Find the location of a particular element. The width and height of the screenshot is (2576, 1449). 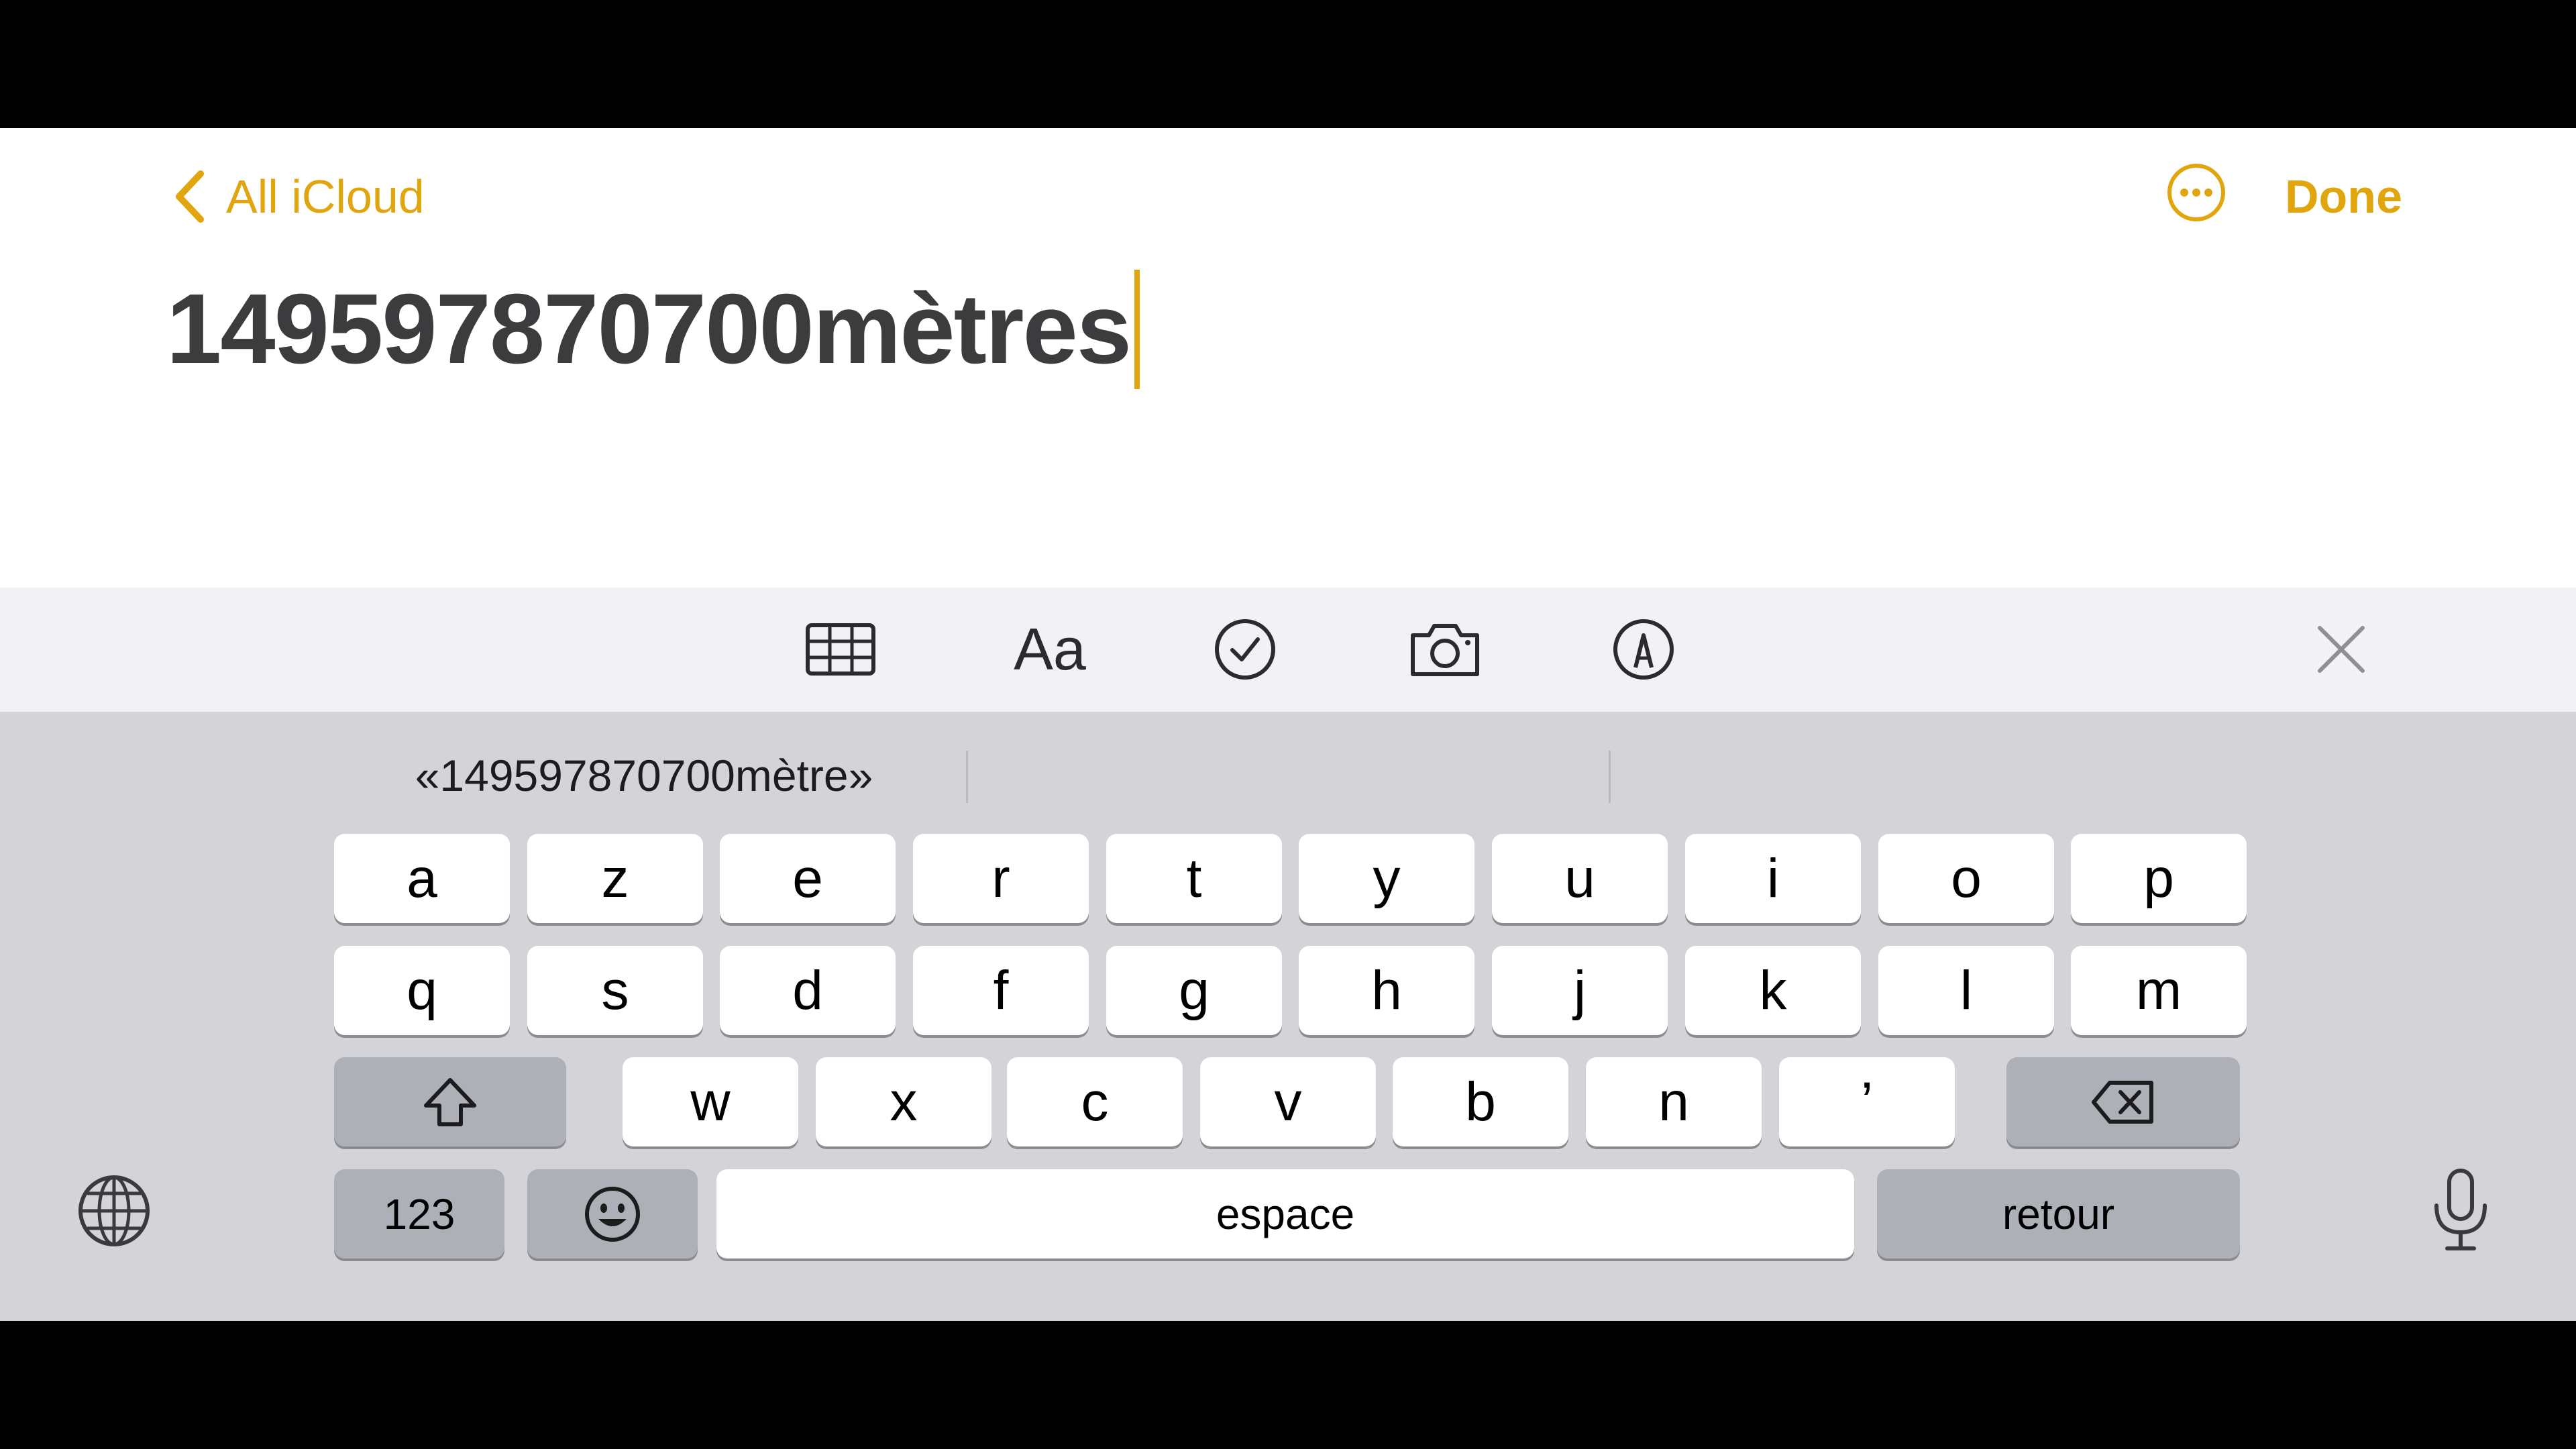

markup-icon is located at coordinates (1643, 649).